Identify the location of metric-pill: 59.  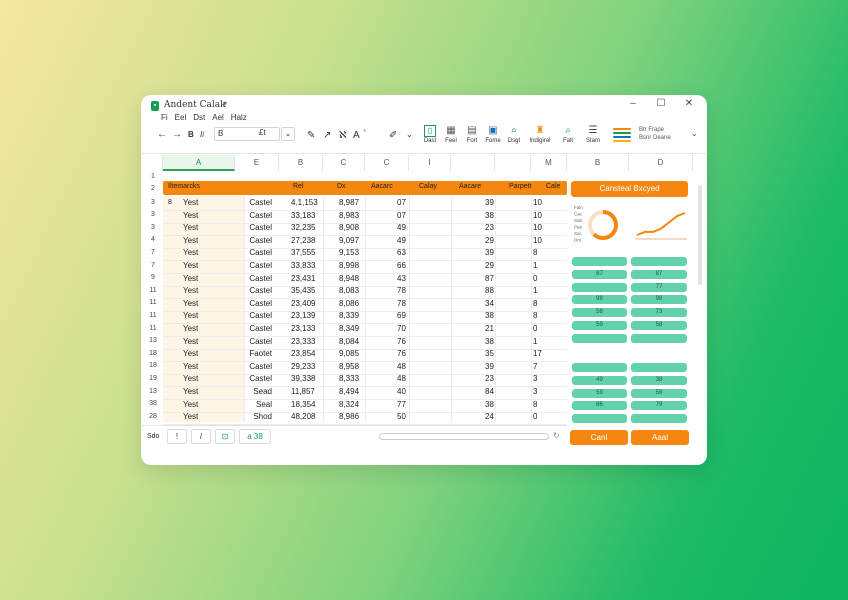
(599, 393).